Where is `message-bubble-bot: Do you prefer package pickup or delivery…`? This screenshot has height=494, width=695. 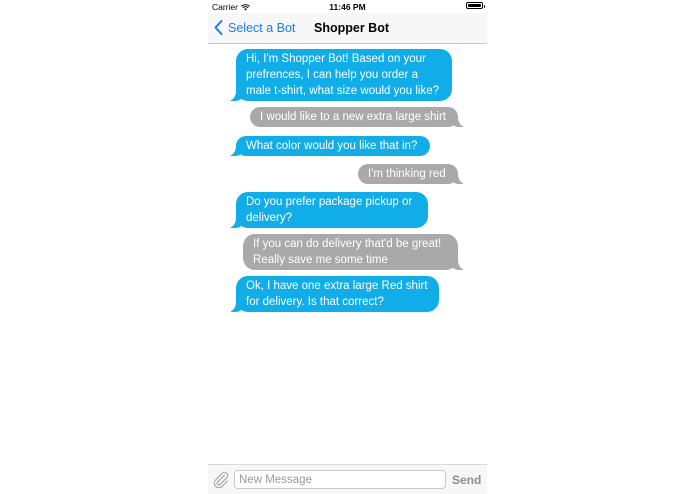
message-bubble-bot: Do you prefer package pickup or delivery… is located at coordinates (327, 210).